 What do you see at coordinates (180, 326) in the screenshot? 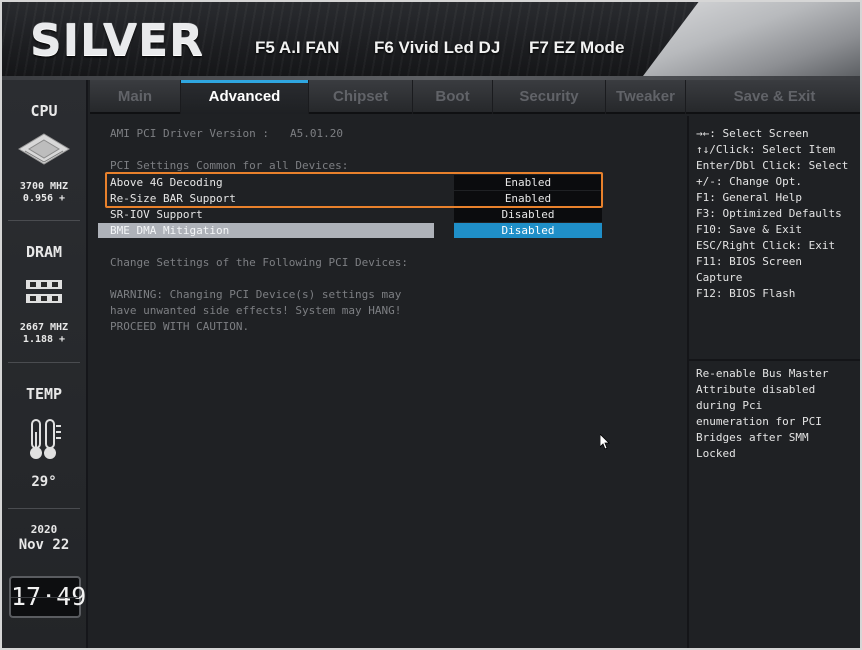
I see `warning-line: PROCEED WITH CAUTION.` at bounding box center [180, 326].